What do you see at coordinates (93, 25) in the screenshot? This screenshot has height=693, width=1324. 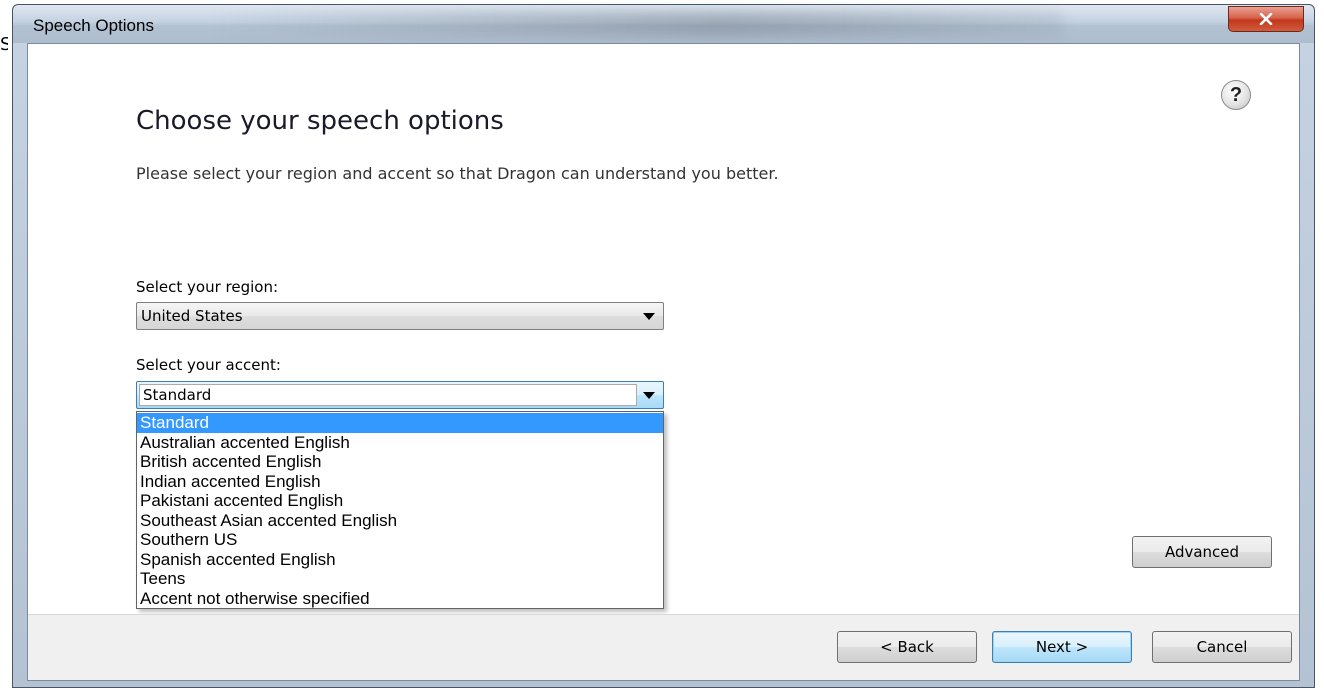 I see `window-title: Speech Options` at bounding box center [93, 25].